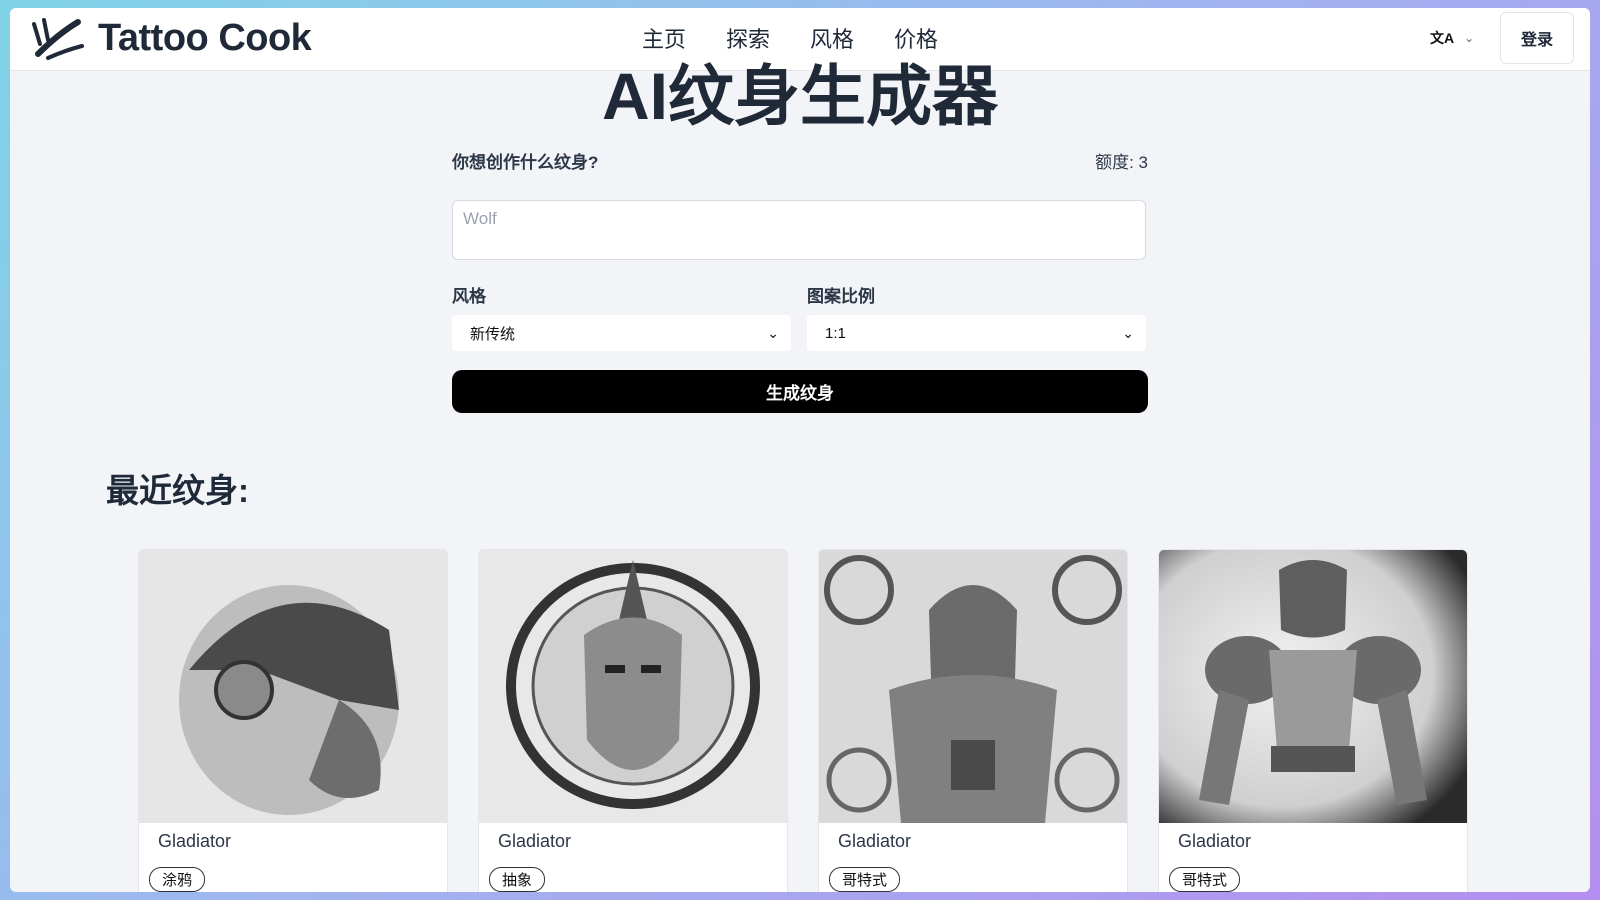 The width and height of the screenshot is (1600, 900). I want to click on style-label: 风格, so click(469, 296).